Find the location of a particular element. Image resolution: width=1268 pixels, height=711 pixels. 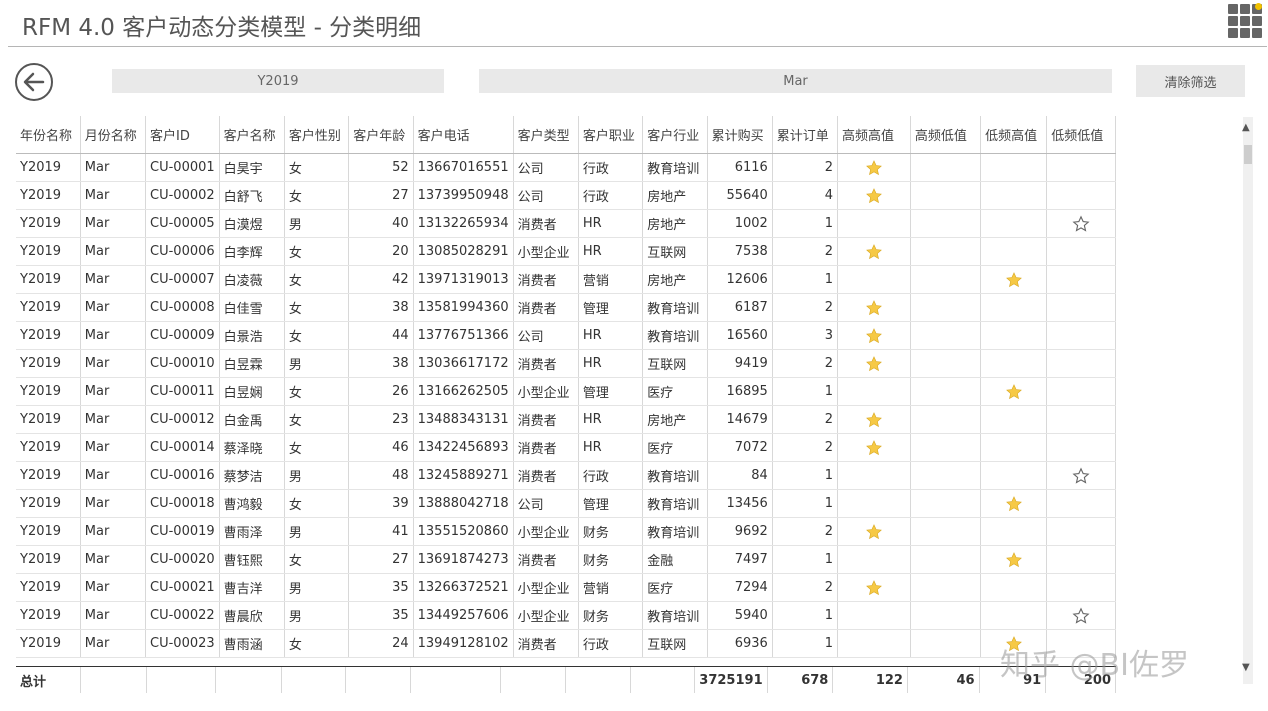

year-slicer: Y2019 is located at coordinates (278, 81).